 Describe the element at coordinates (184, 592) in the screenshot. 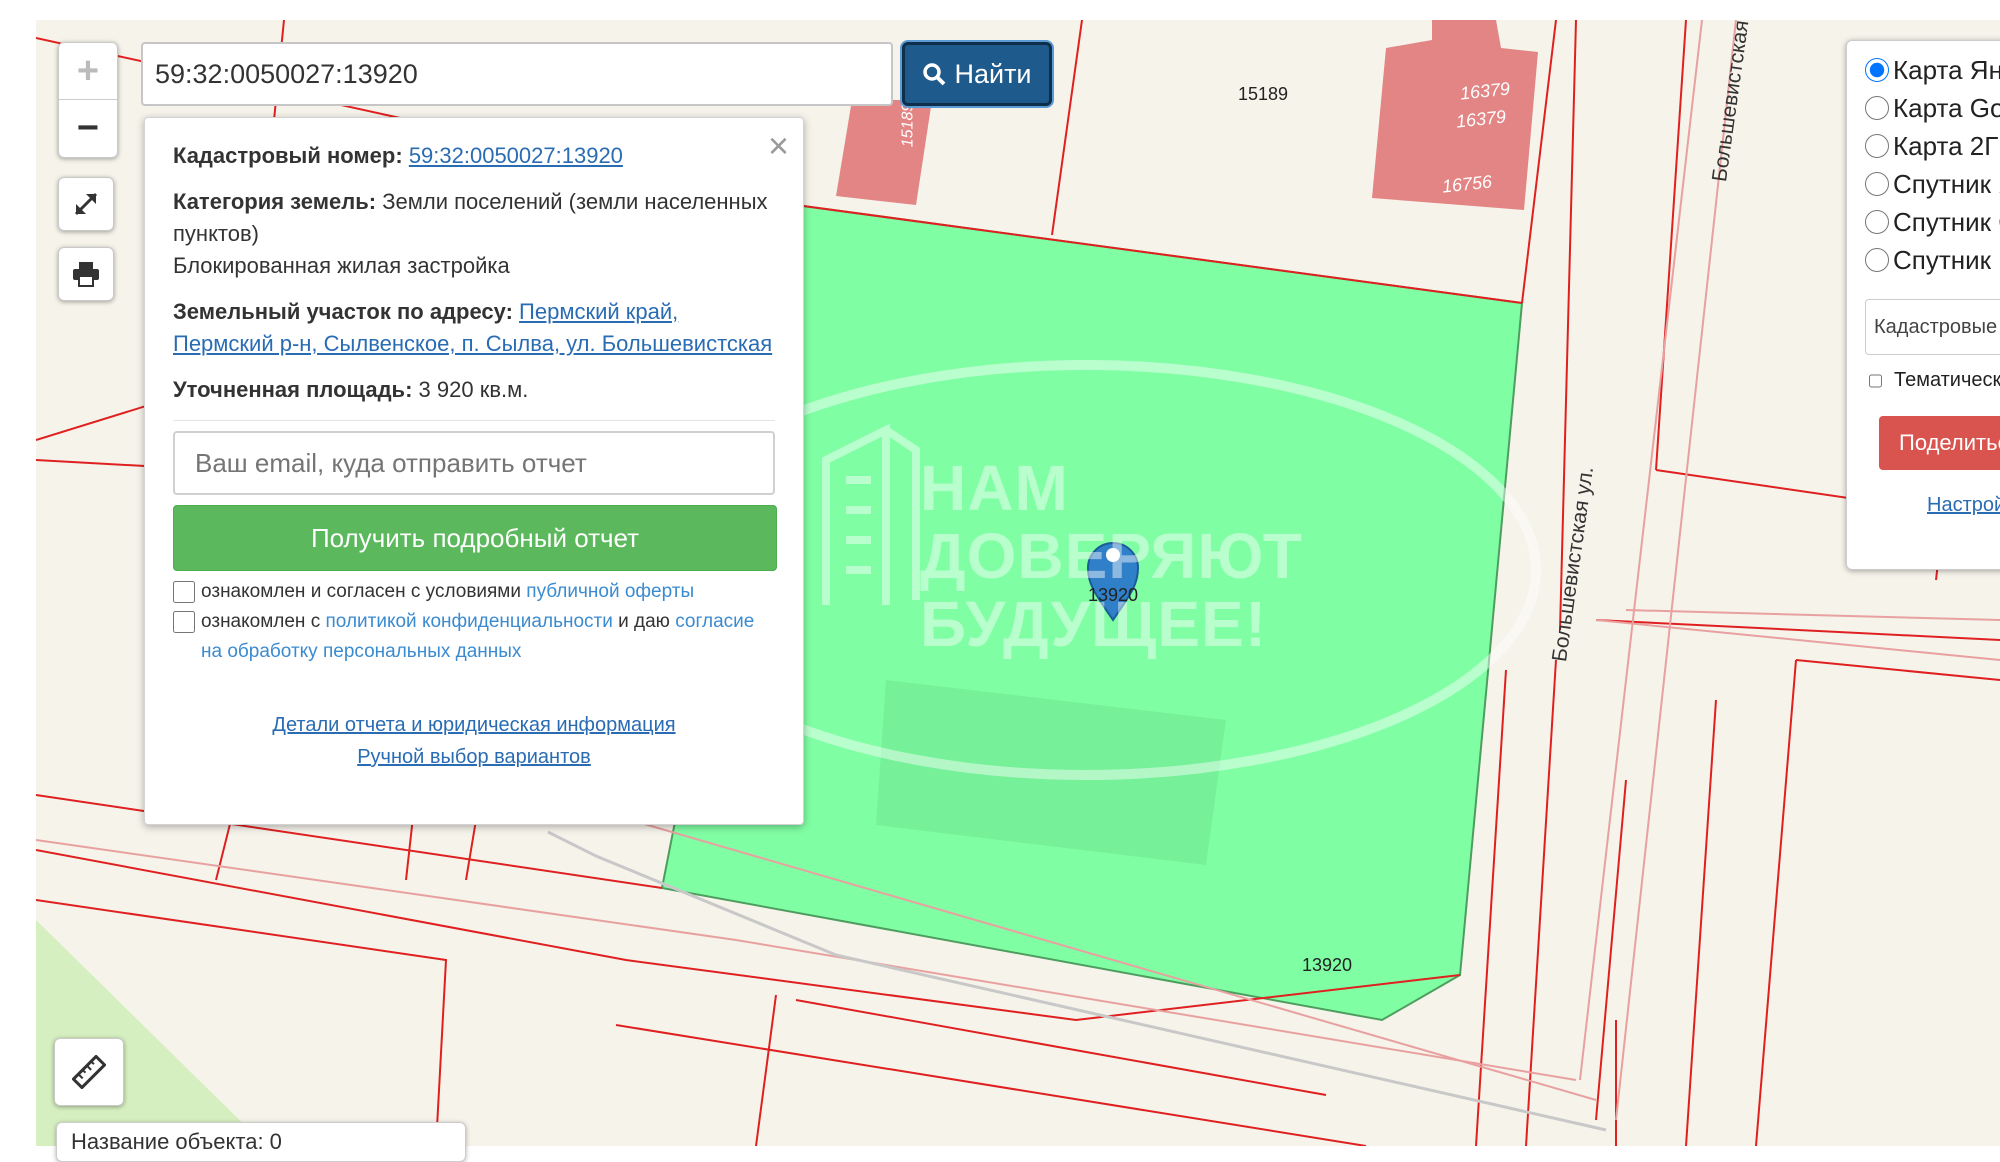

I see `offer-checkbox` at that location.